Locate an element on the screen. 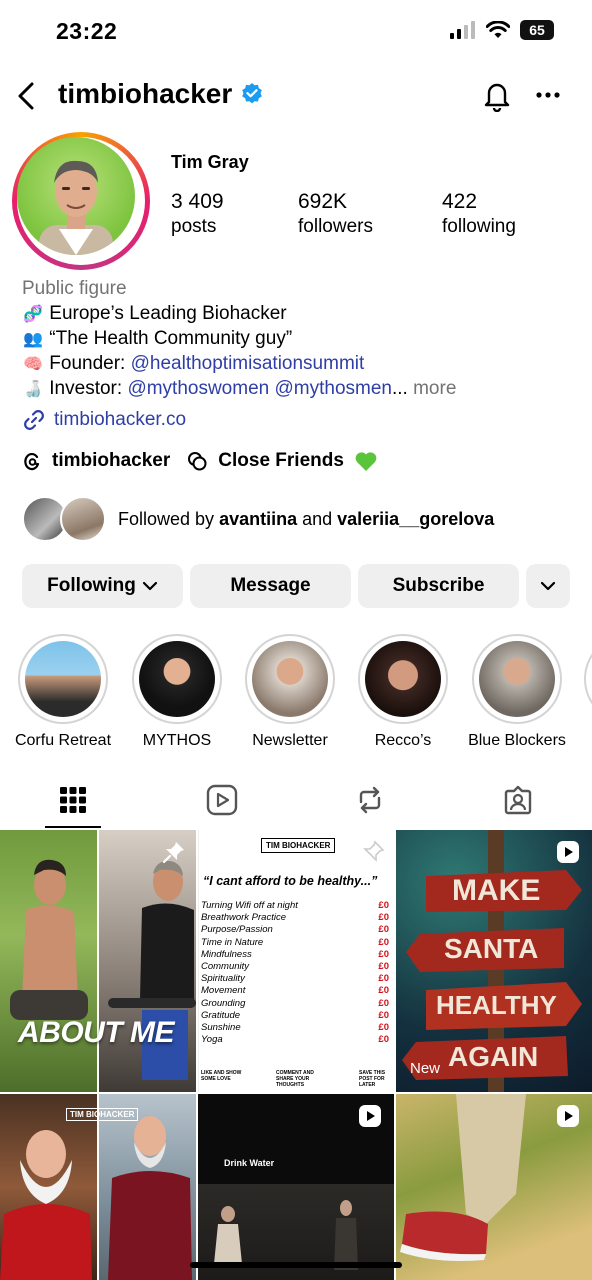 The image size is (592, 1280). checklist-row: Purpose/Passion £0 is located at coordinates (297, 930).